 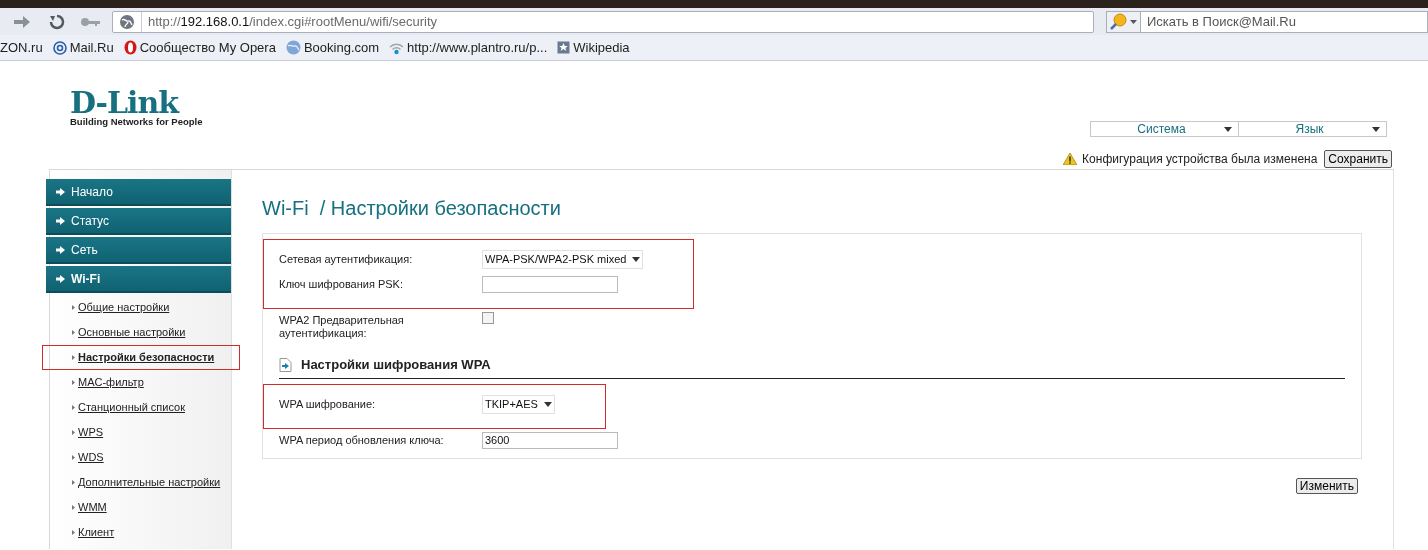 I want to click on field-label: WPA шифрование:, so click(x=328, y=403).